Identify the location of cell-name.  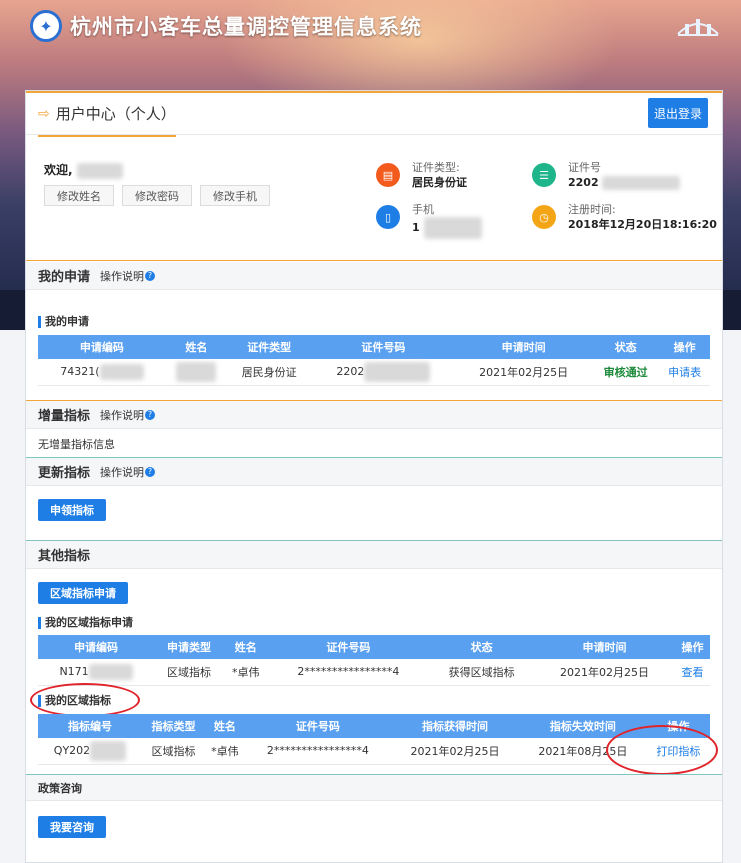
(196, 372).